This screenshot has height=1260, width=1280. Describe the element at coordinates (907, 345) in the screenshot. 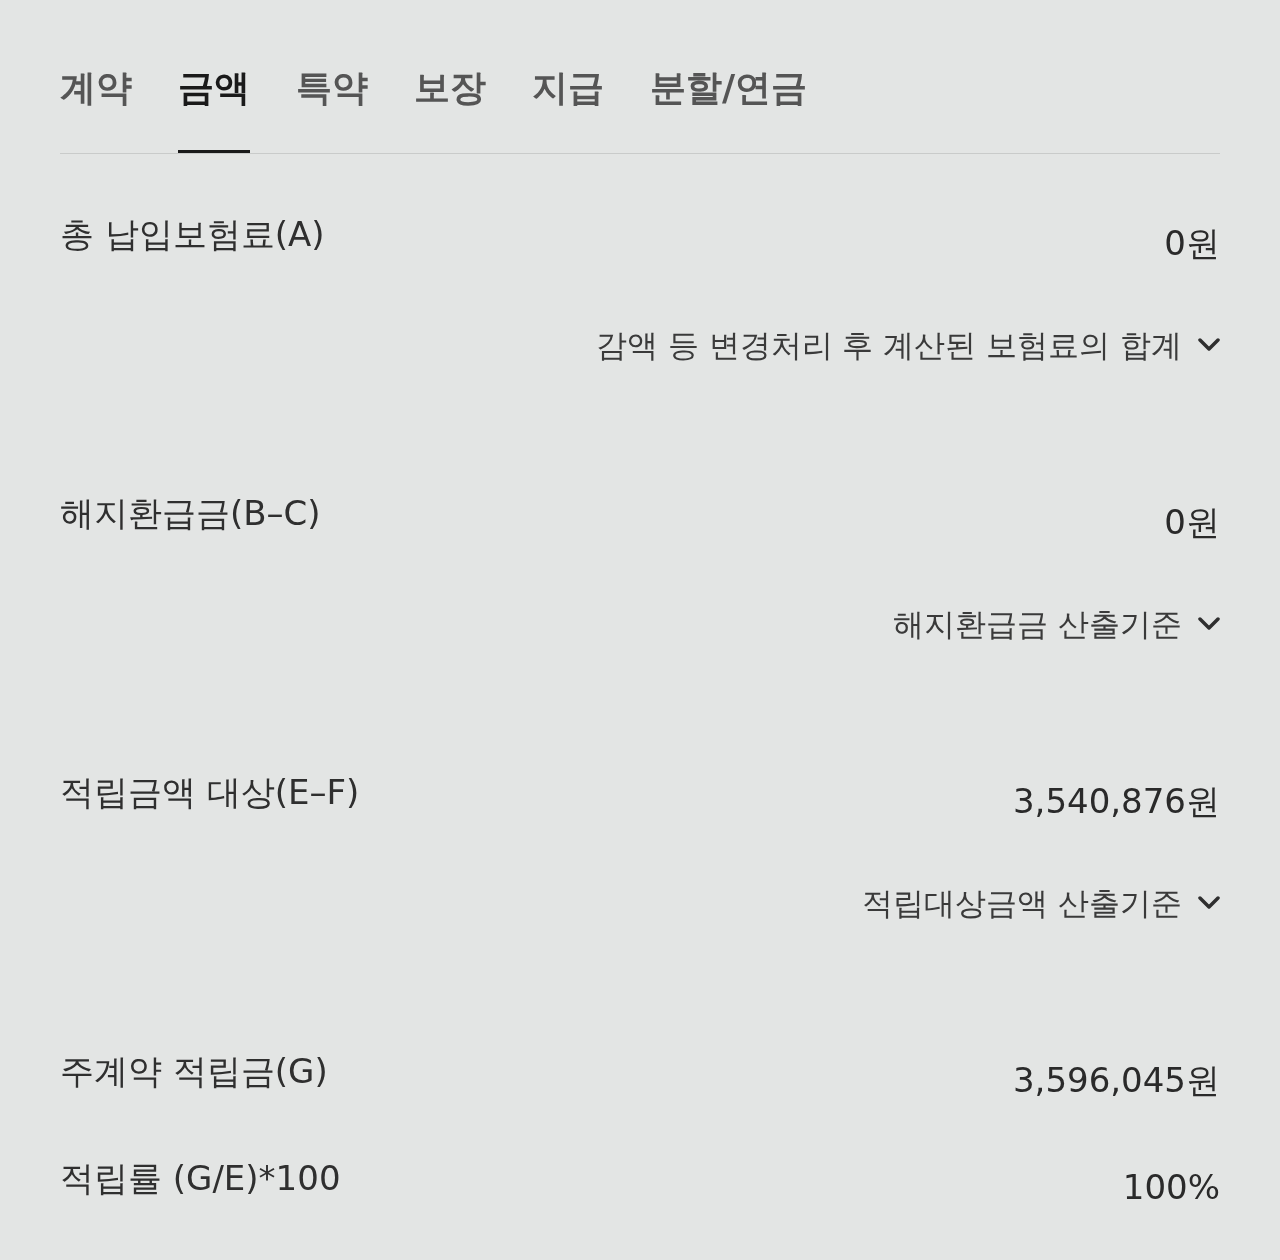

I see `expand-toggle: 감액 등 변경처리 후 계산된 보험료의 합계` at that location.